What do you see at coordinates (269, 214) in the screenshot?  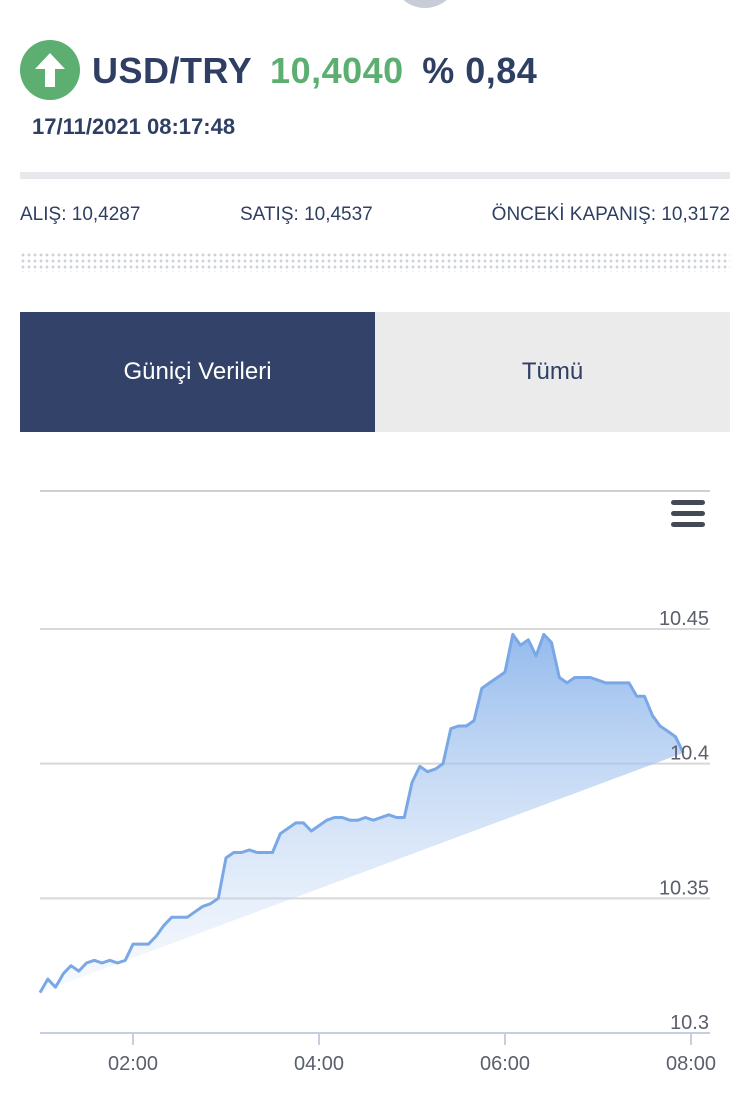 I see `ask-label: SATIŞ:` at bounding box center [269, 214].